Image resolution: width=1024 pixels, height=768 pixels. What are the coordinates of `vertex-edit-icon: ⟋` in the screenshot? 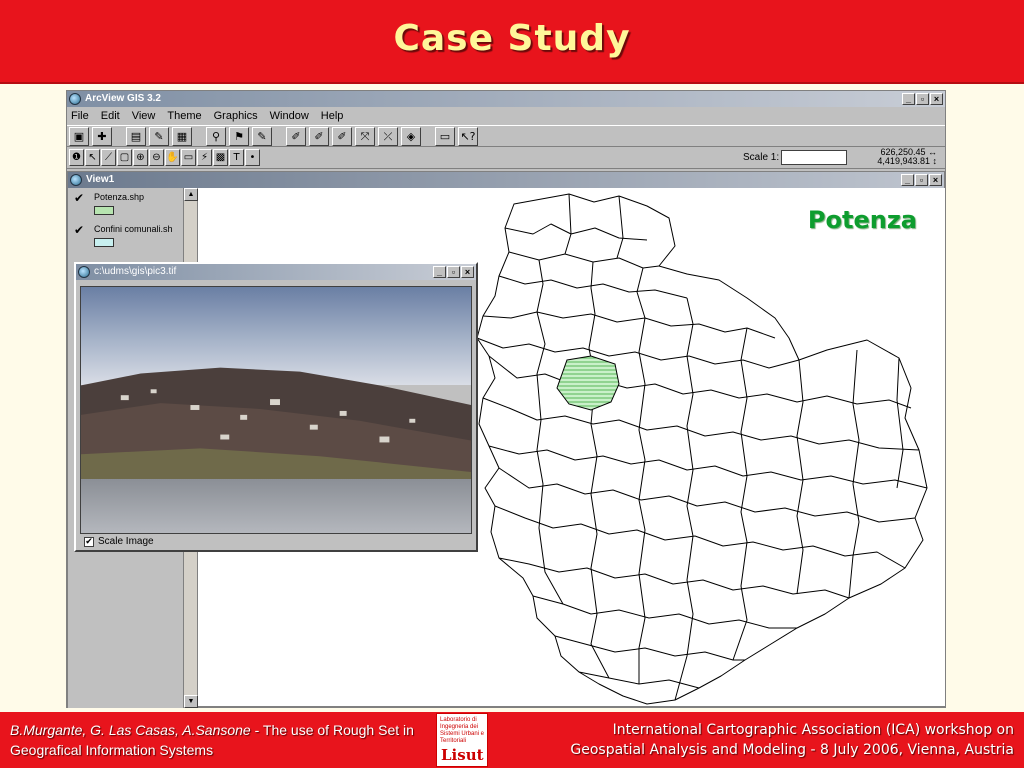 It's located at (108, 157).